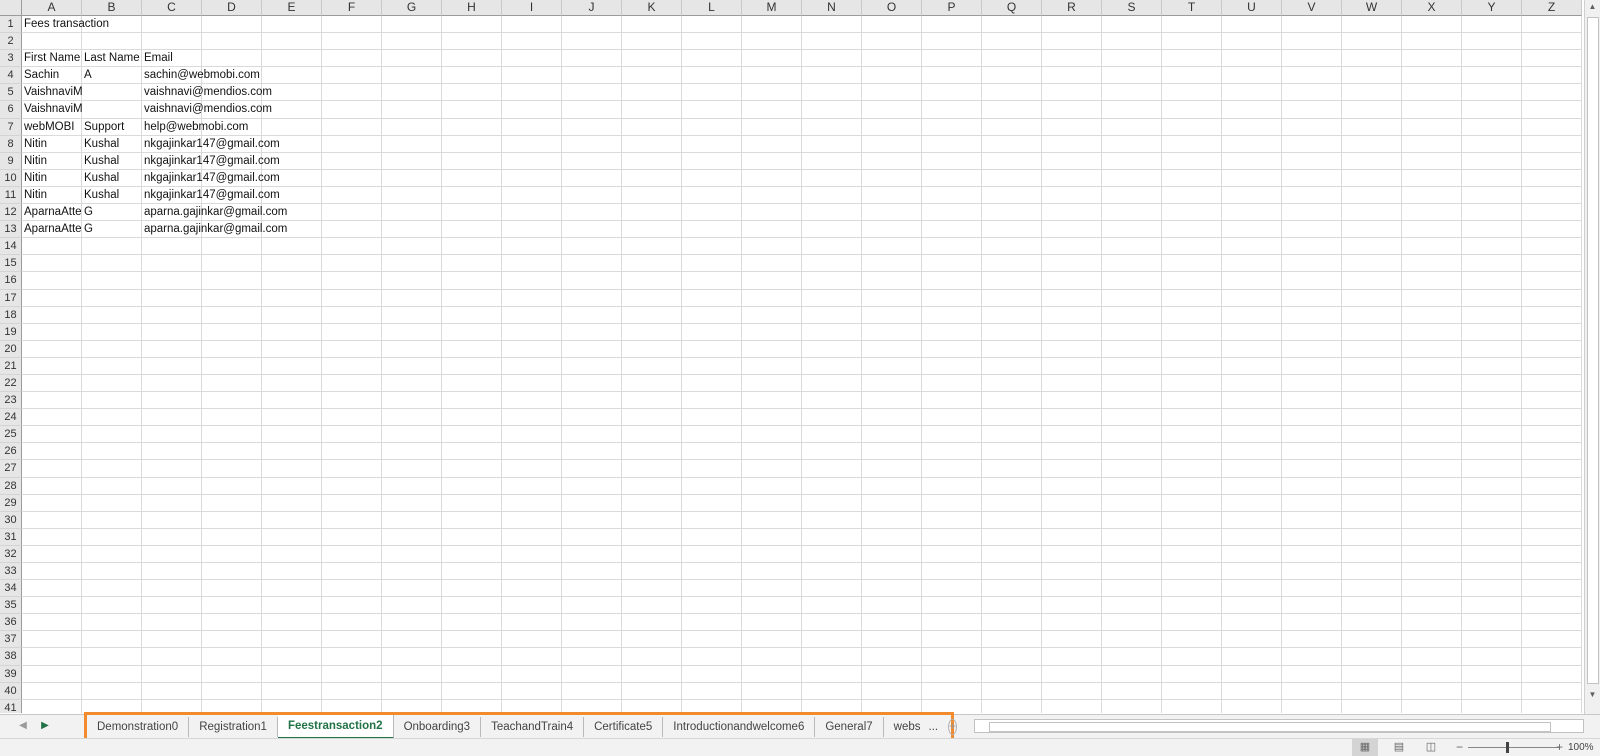 This screenshot has width=1600, height=756. What do you see at coordinates (52, 315) in the screenshot?
I see `cell-a18` at bounding box center [52, 315].